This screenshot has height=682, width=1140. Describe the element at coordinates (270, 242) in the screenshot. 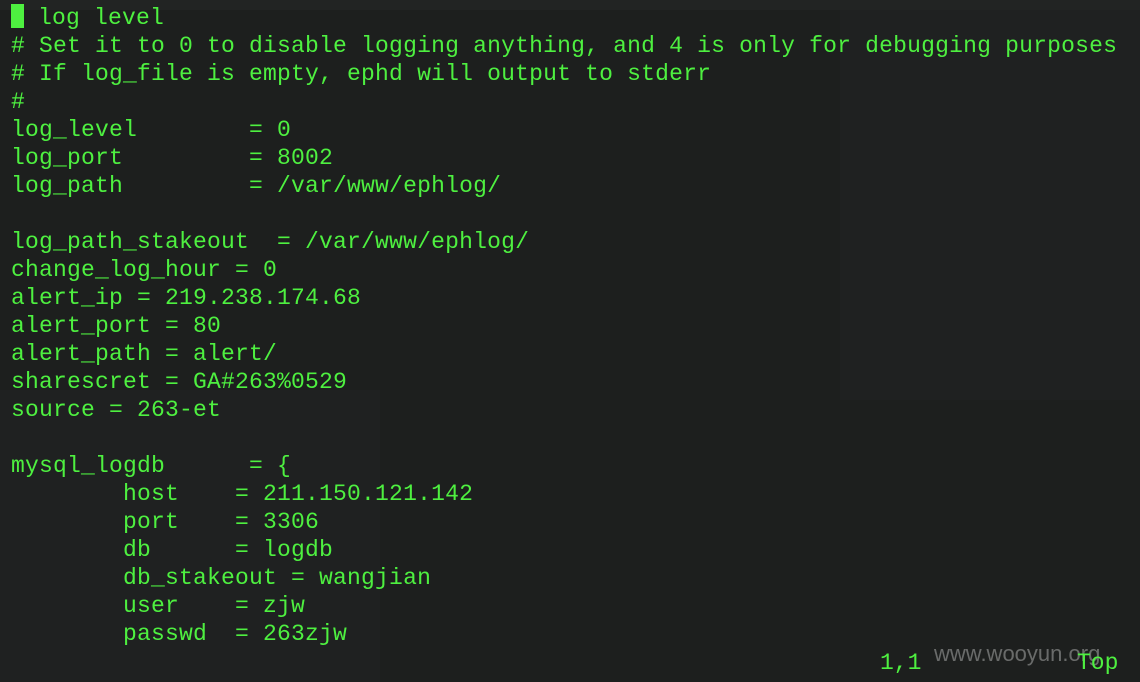

I see `editor-line-9: log_path_stakeout = /var/www/ephlog/` at that location.